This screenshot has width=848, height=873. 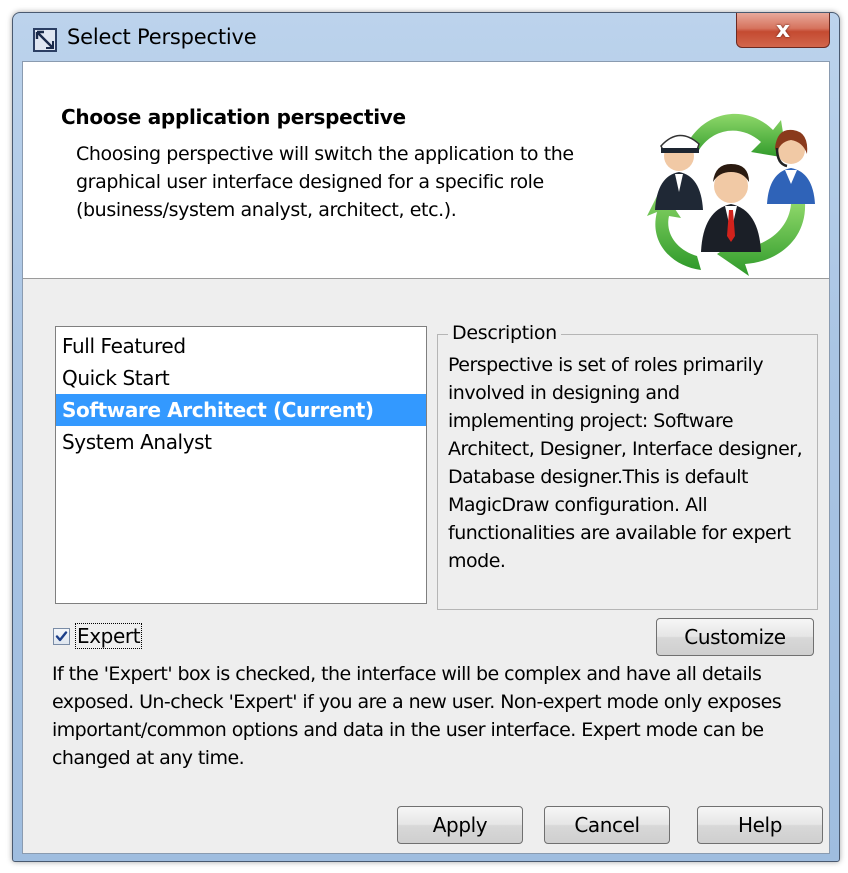 What do you see at coordinates (504, 333) in the screenshot?
I see `description-legend: Description` at bounding box center [504, 333].